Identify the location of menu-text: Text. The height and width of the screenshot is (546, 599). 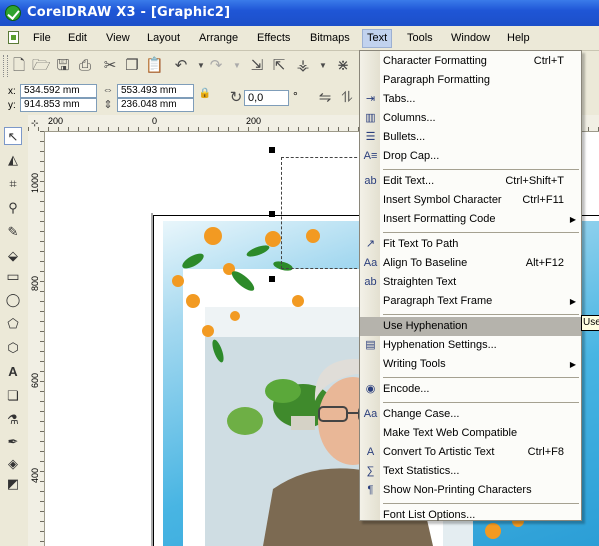
(377, 38).